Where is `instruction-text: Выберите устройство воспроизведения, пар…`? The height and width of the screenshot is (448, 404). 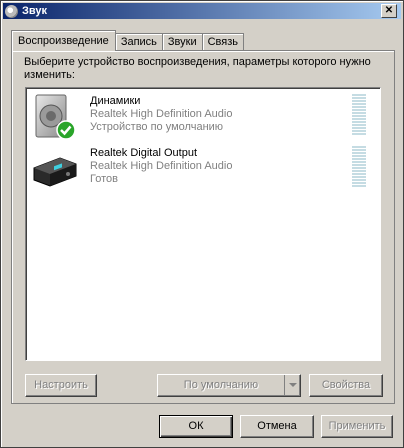
instruction-text: Выберите устройство воспроизведения, пар… is located at coordinates (197, 68).